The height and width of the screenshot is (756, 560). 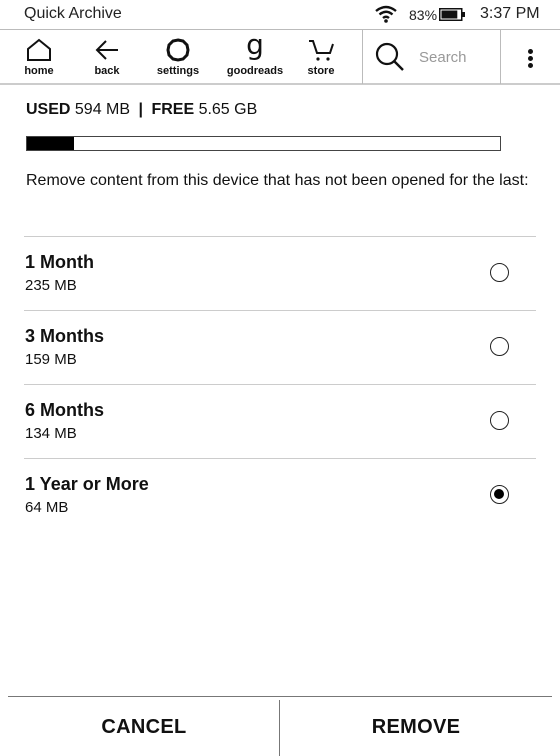 I want to click on option-6-months: 6 Months 134 MB, so click(x=280, y=421).